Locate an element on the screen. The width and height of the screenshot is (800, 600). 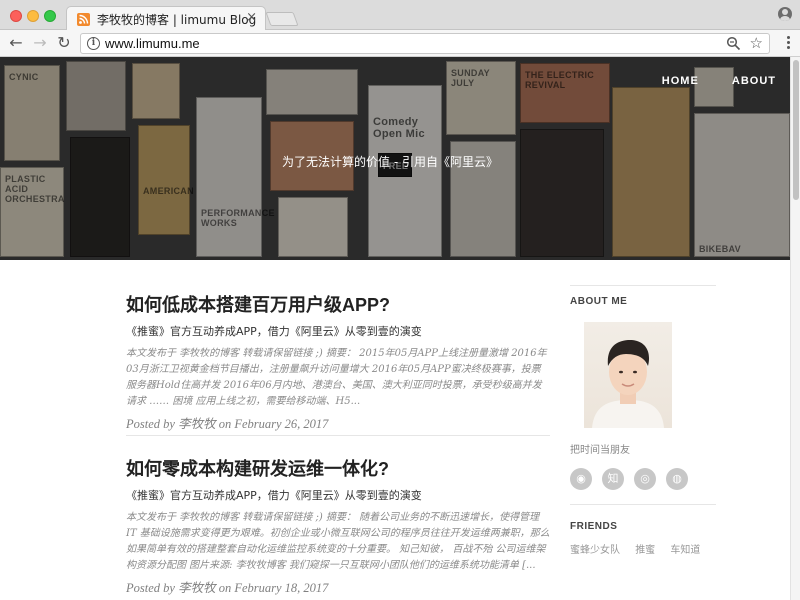
browser-toolbar: ← → ↻ i www.limumu.me ☆ is located at coordinates (400, 43).